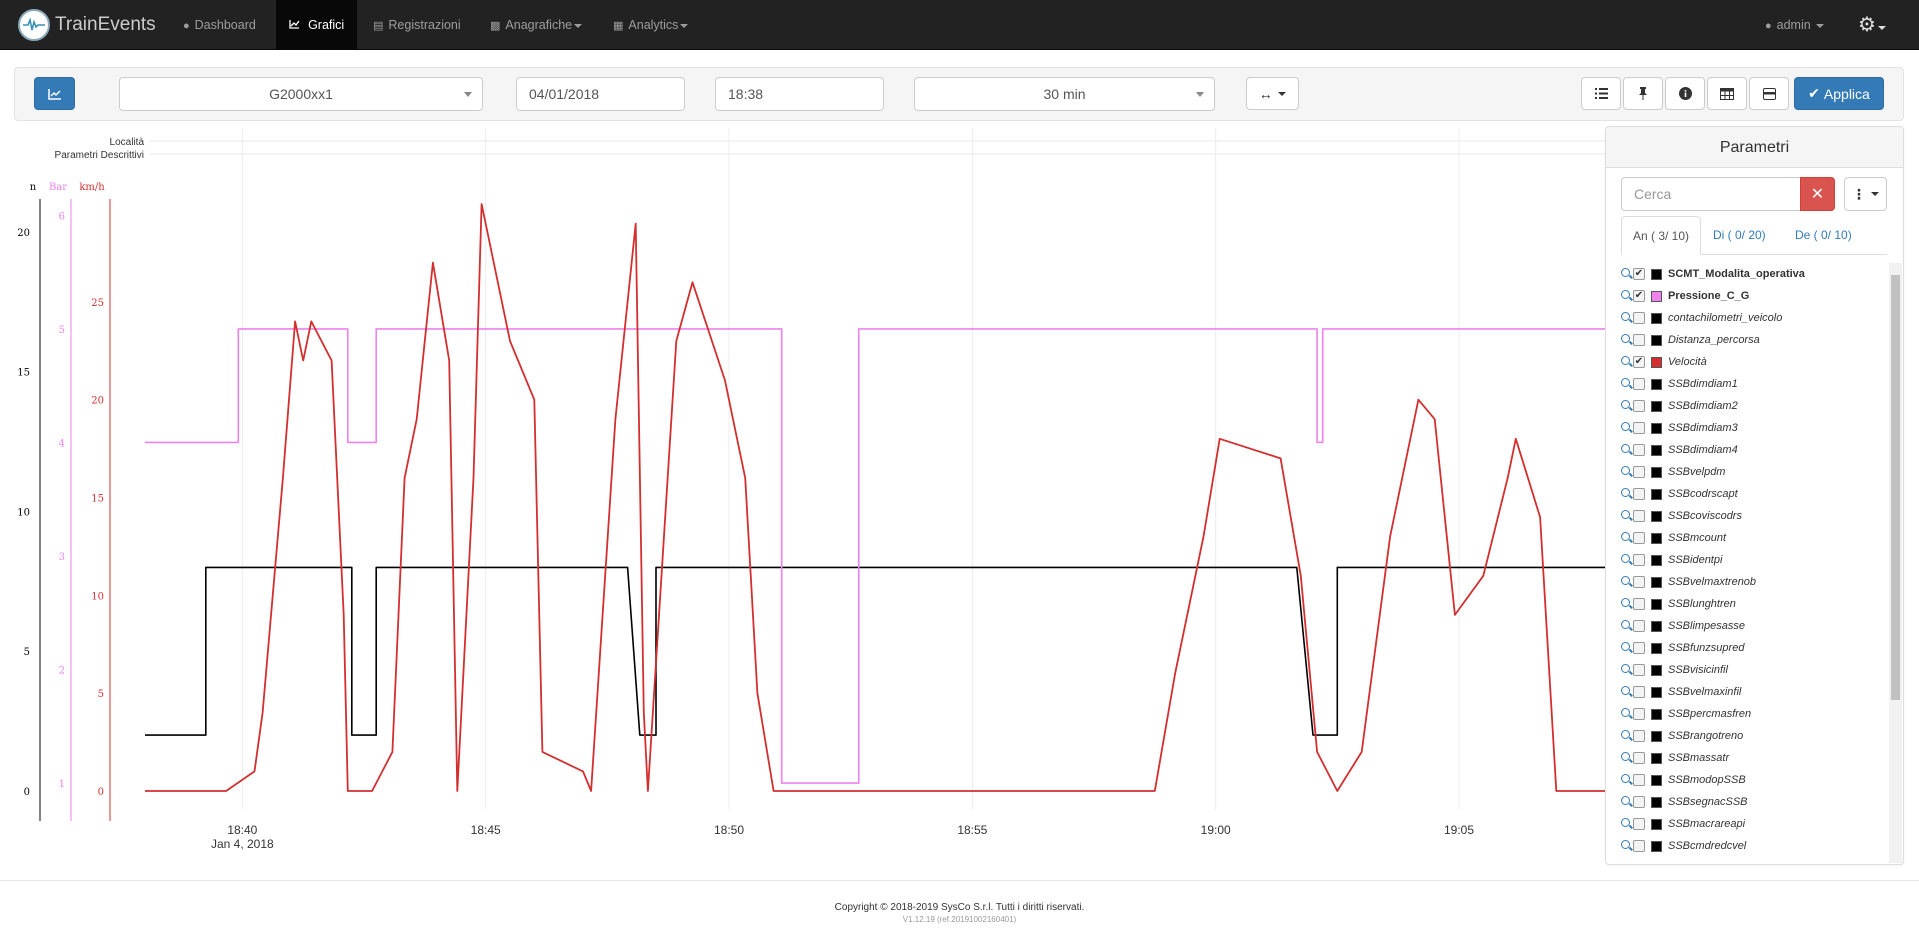 The image size is (1919, 947). I want to click on param-row: contachilometri_veicolo, so click(1755, 318).